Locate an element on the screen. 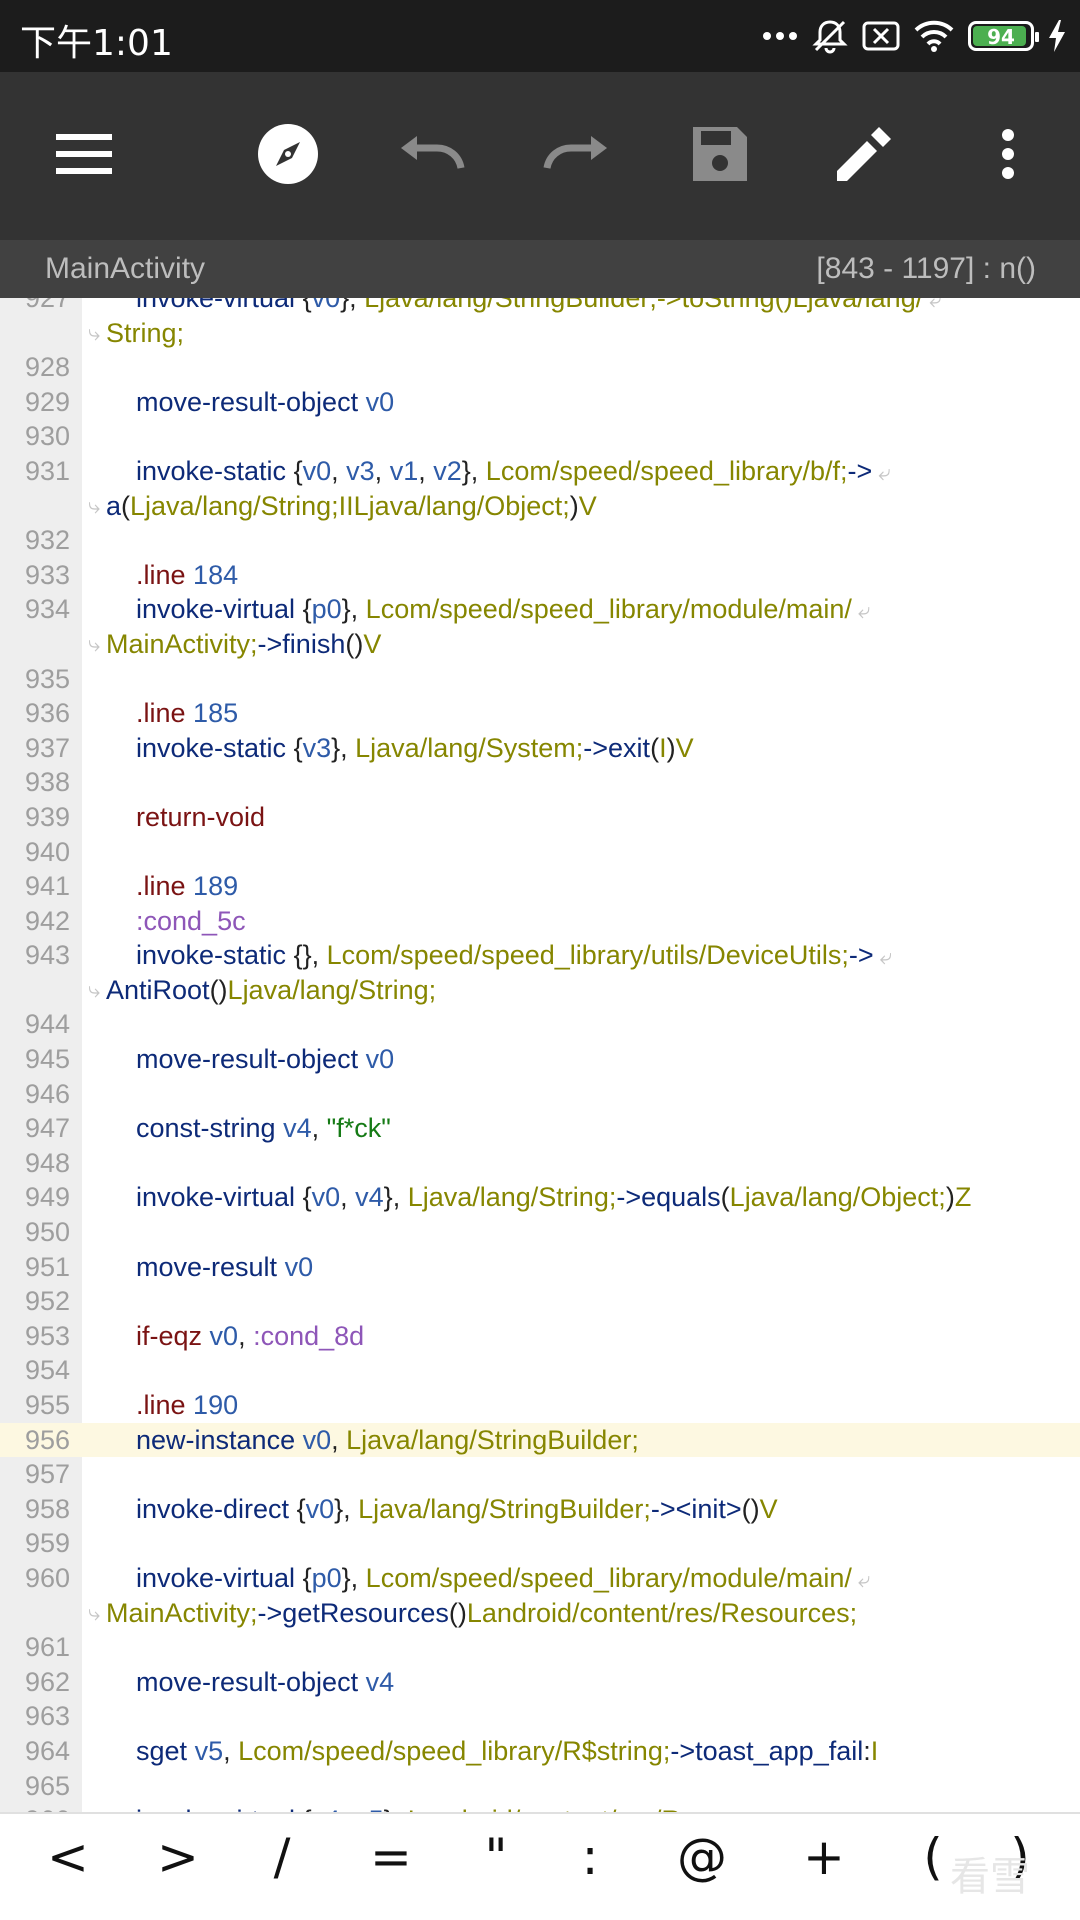 The height and width of the screenshot is (1920, 1080). code-line: 963 is located at coordinates (540, 1716).